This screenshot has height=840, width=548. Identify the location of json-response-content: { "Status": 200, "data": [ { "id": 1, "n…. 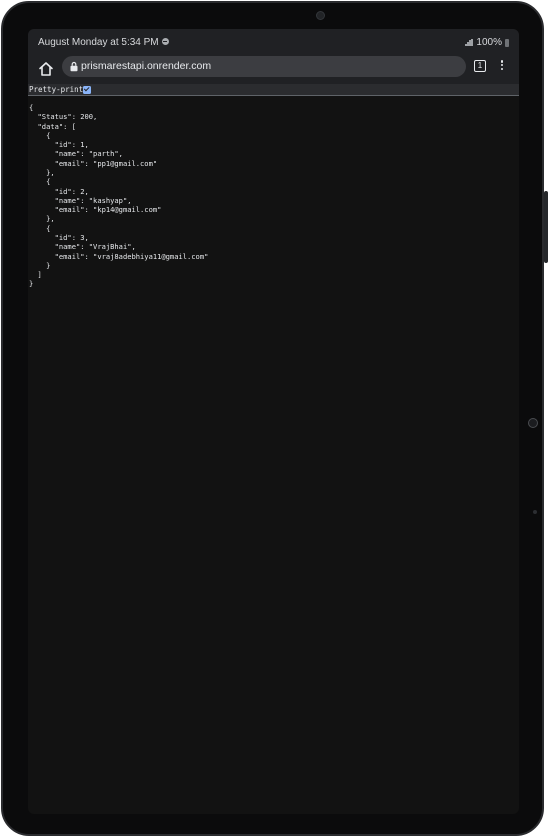
(119, 196).